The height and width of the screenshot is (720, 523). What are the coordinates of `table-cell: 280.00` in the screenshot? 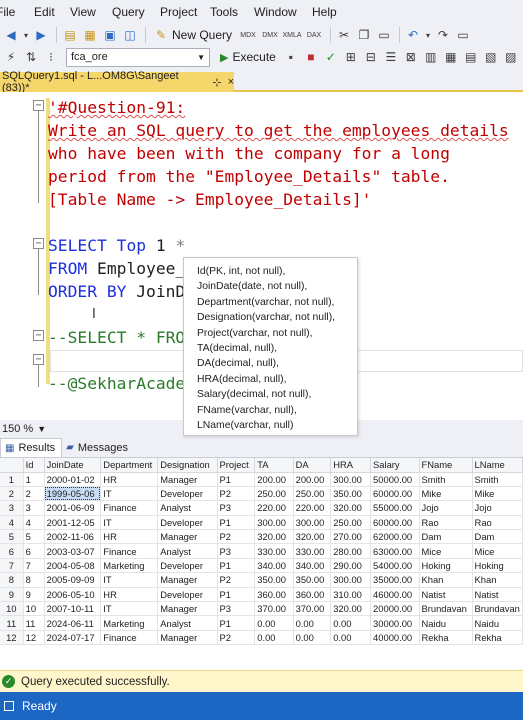 It's located at (351, 551).